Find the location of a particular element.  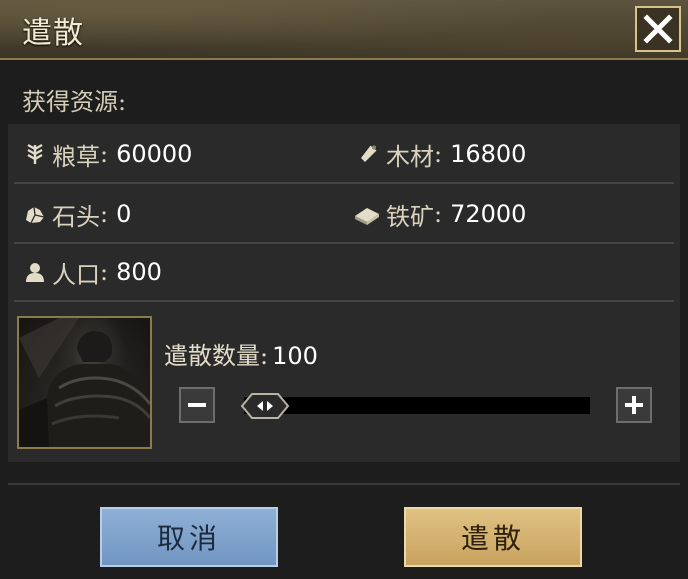

wood-icon is located at coordinates (369, 154).